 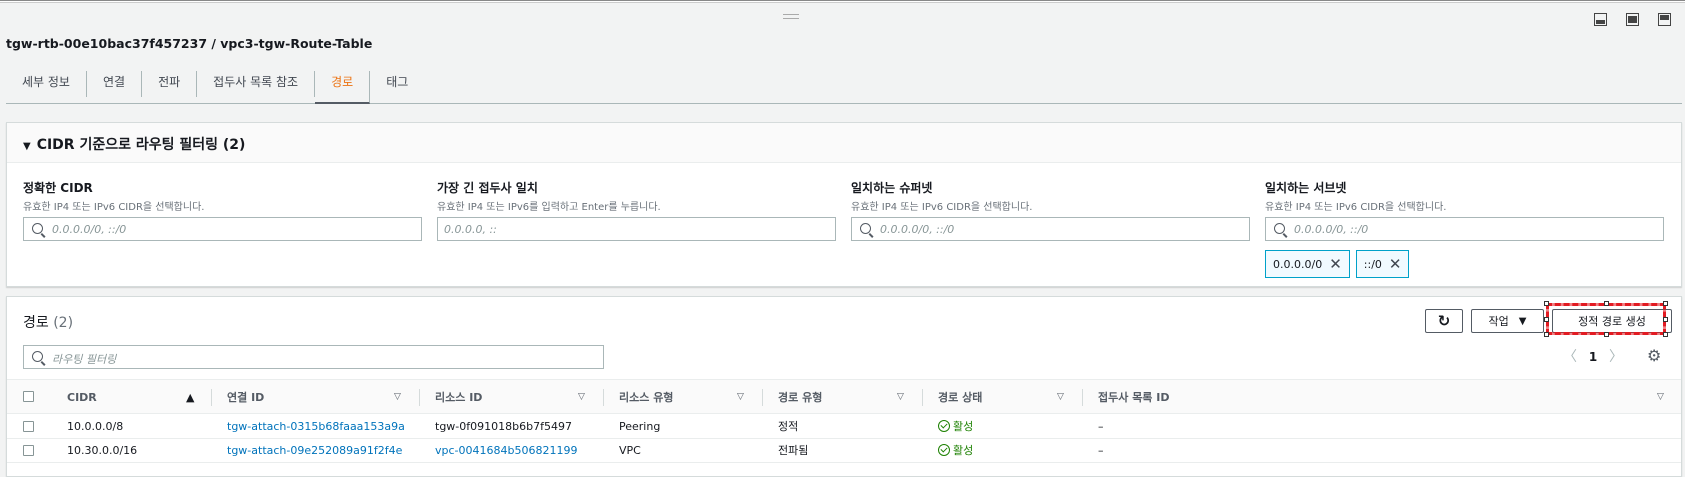 What do you see at coordinates (134, 144) in the screenshot?
I see `filter-title: ▼ CIDR 기준으로 라우팅 필터링 (2)` at bounding box center [134, 144].